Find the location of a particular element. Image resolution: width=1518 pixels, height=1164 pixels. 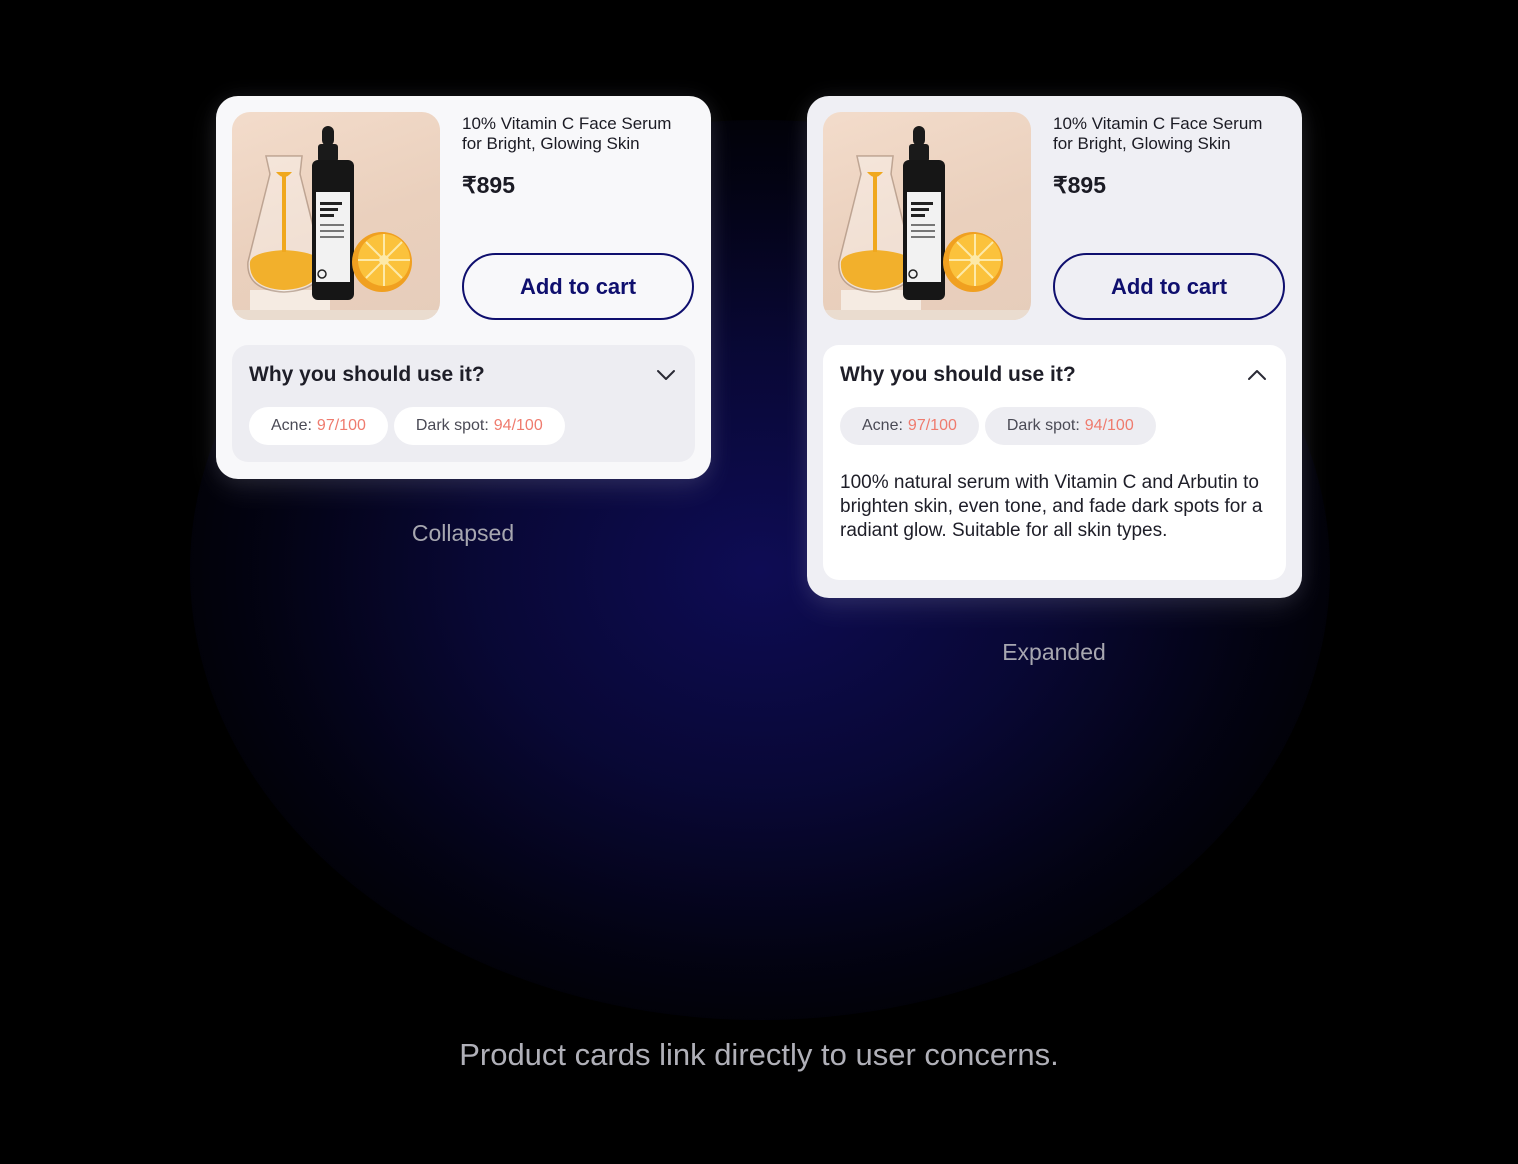

chevron-up-icon is located at coordinates (1257, 375).